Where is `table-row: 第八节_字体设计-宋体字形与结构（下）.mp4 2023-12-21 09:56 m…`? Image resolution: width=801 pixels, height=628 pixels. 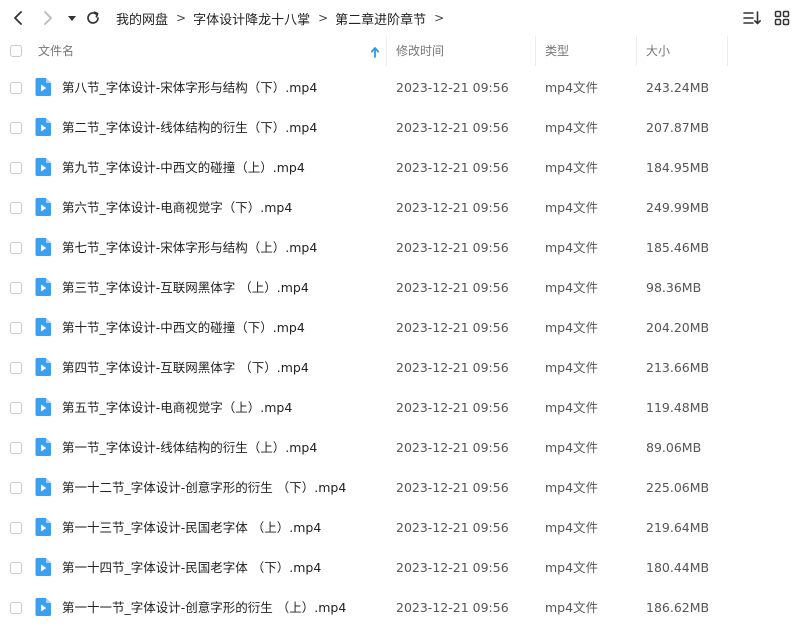
table-row: 第八节_字体设计-宋体字形与结构（下）.mp4 2023-12-21 09:56 m… is located at coordinates (400, 88).